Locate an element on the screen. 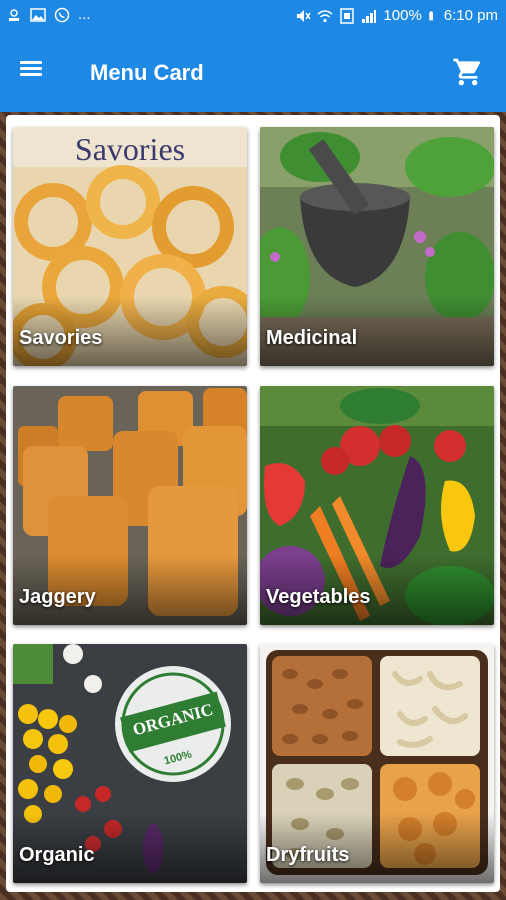  battery-percent: 100% is located at coordinates (402, 15).